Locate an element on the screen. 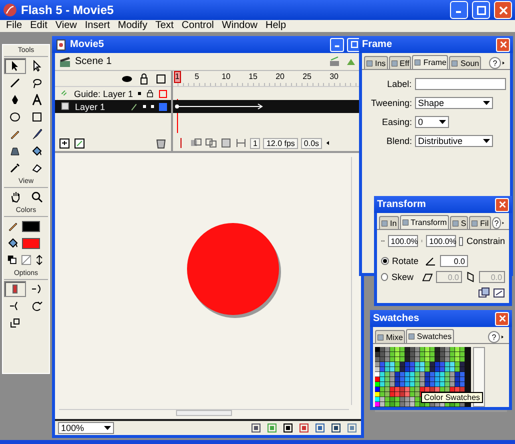  line-tool-icon is located at coordinates (14, 83).